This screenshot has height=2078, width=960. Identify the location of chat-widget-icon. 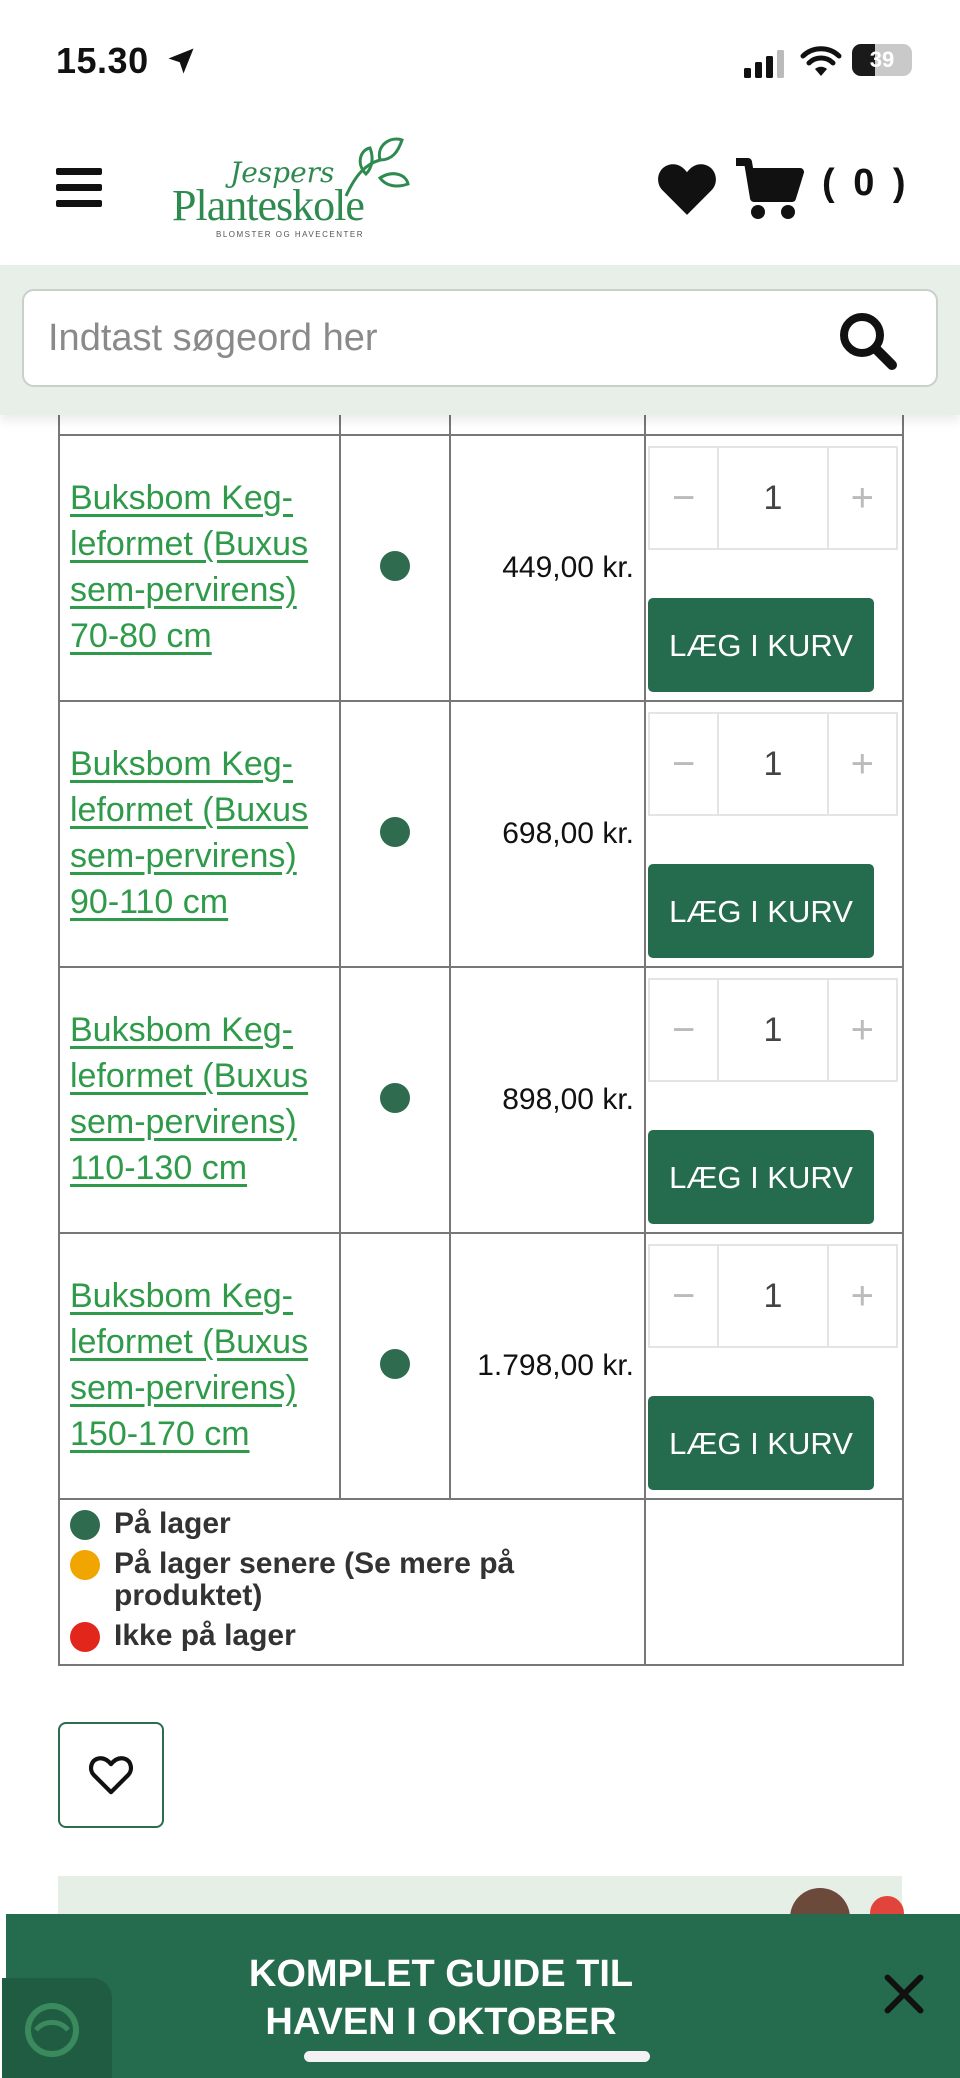
(57, 2028).